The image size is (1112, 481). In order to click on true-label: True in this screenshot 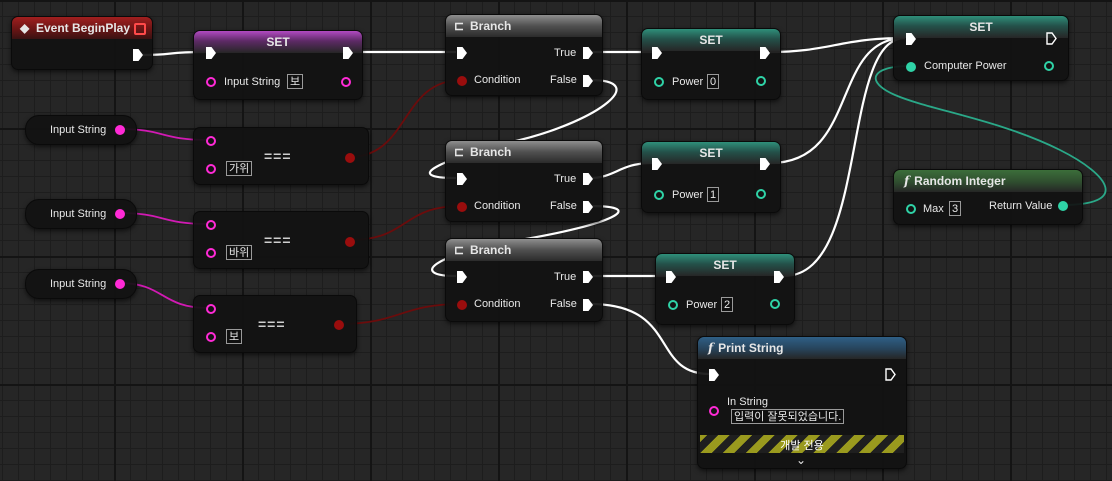, I will do `click(565, 53)`.